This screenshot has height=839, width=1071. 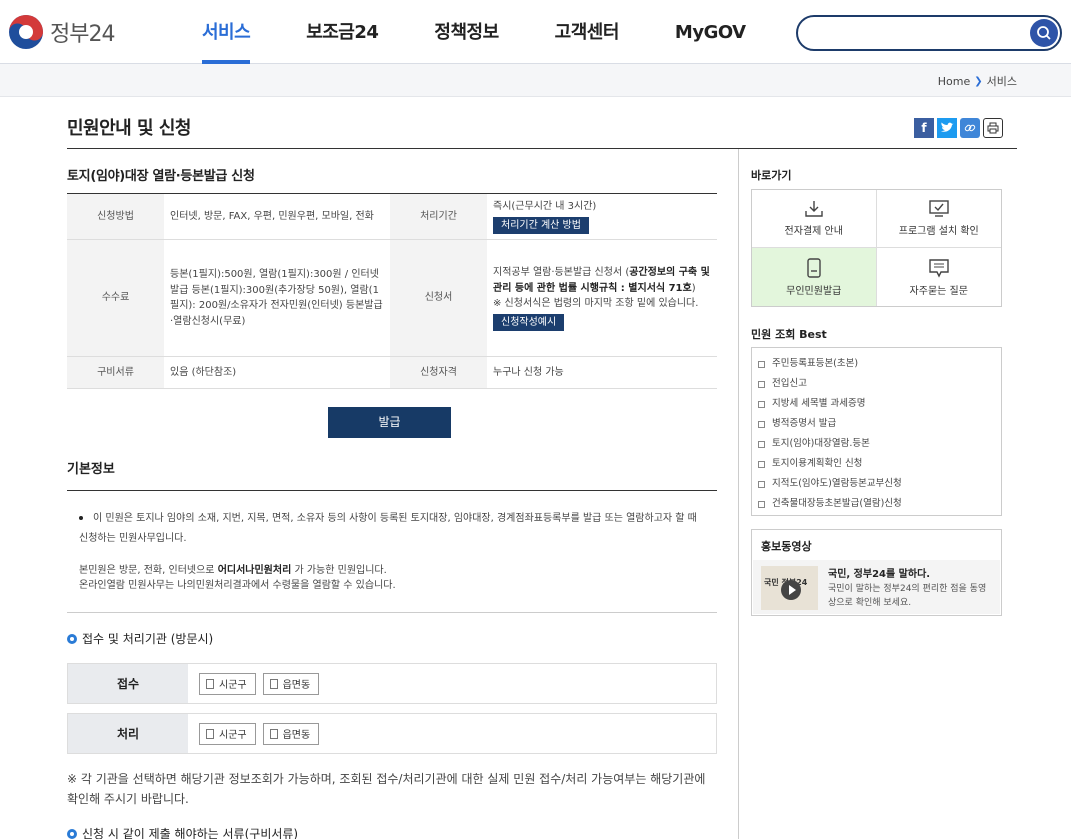 What do you see at coordinates (710, 32) in the screenshot?
I see `nav-mygov: MyGOV` at bounding box center [710, 32].